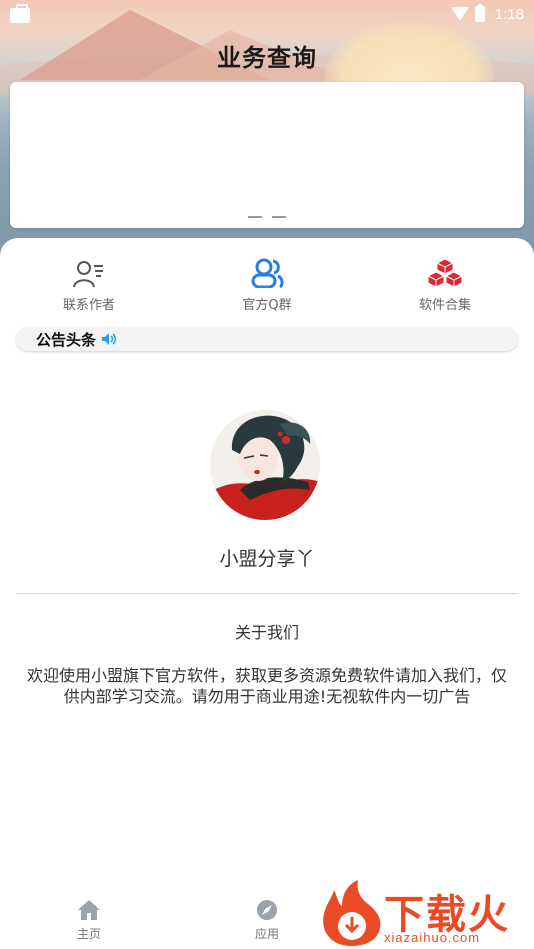 This screenshot has width=534, height=949. I want to click on announcement-label: 公告头条, so click(66, 339).